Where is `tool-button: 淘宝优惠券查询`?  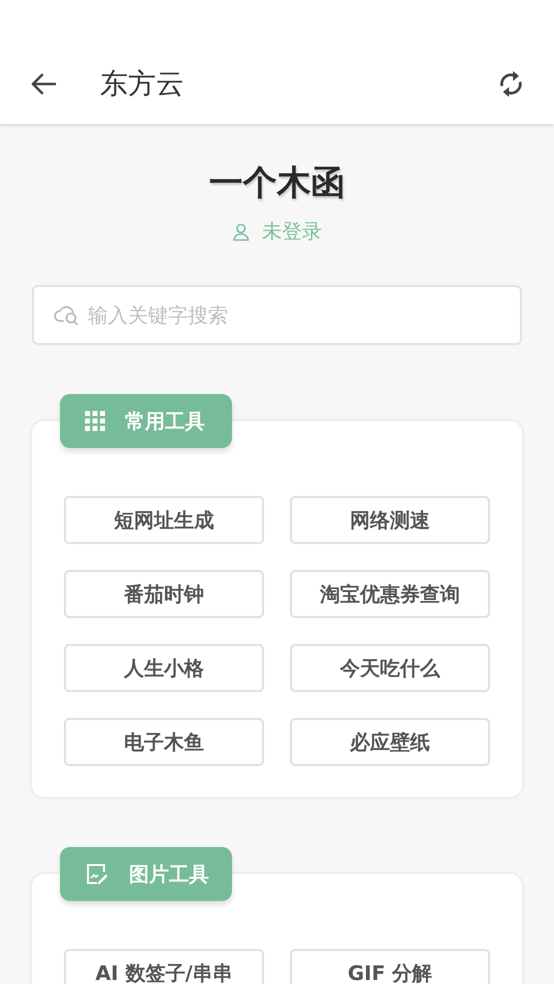 tool-button: 淘宝优惠券查询 is located at coordinates (390, 594).